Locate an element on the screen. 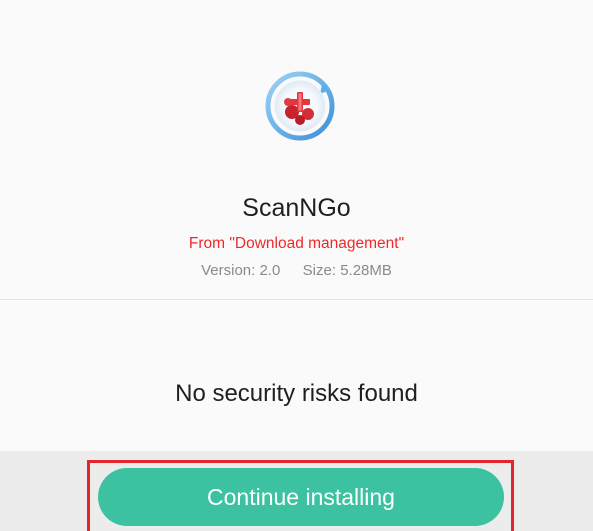 This screenshot has width=593, height=531. version-value: 2.0 is located at coordinates (270, 270).